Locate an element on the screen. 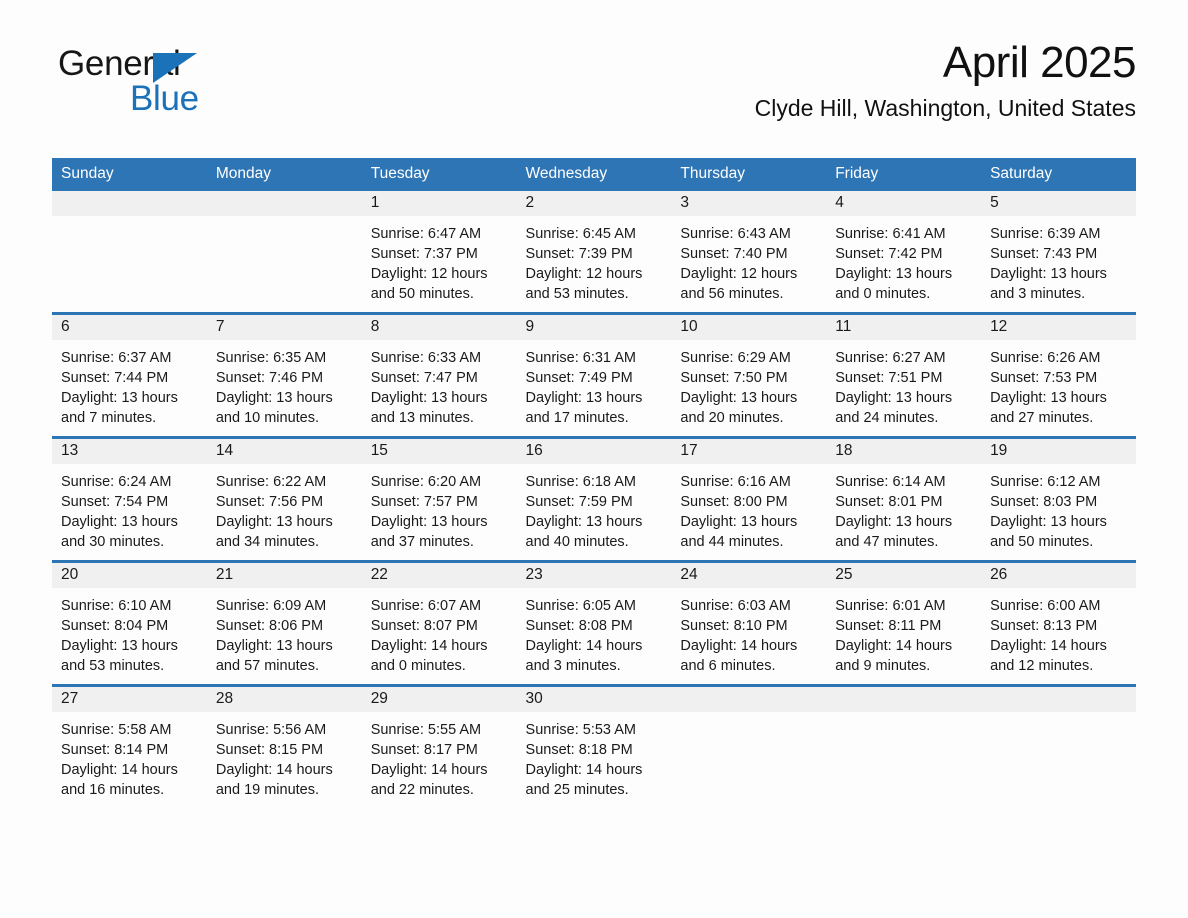 The height and width of the screenshot is (918, 1188). general-blue-logo: General Blue is located at coordinates (178, 83).